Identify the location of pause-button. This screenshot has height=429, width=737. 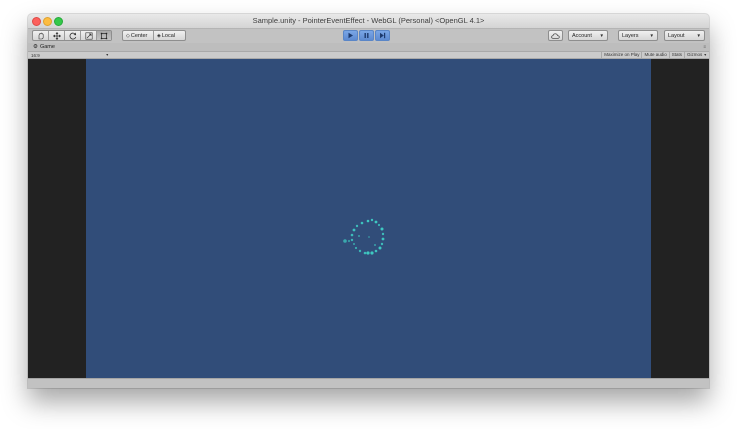
(366, 35).